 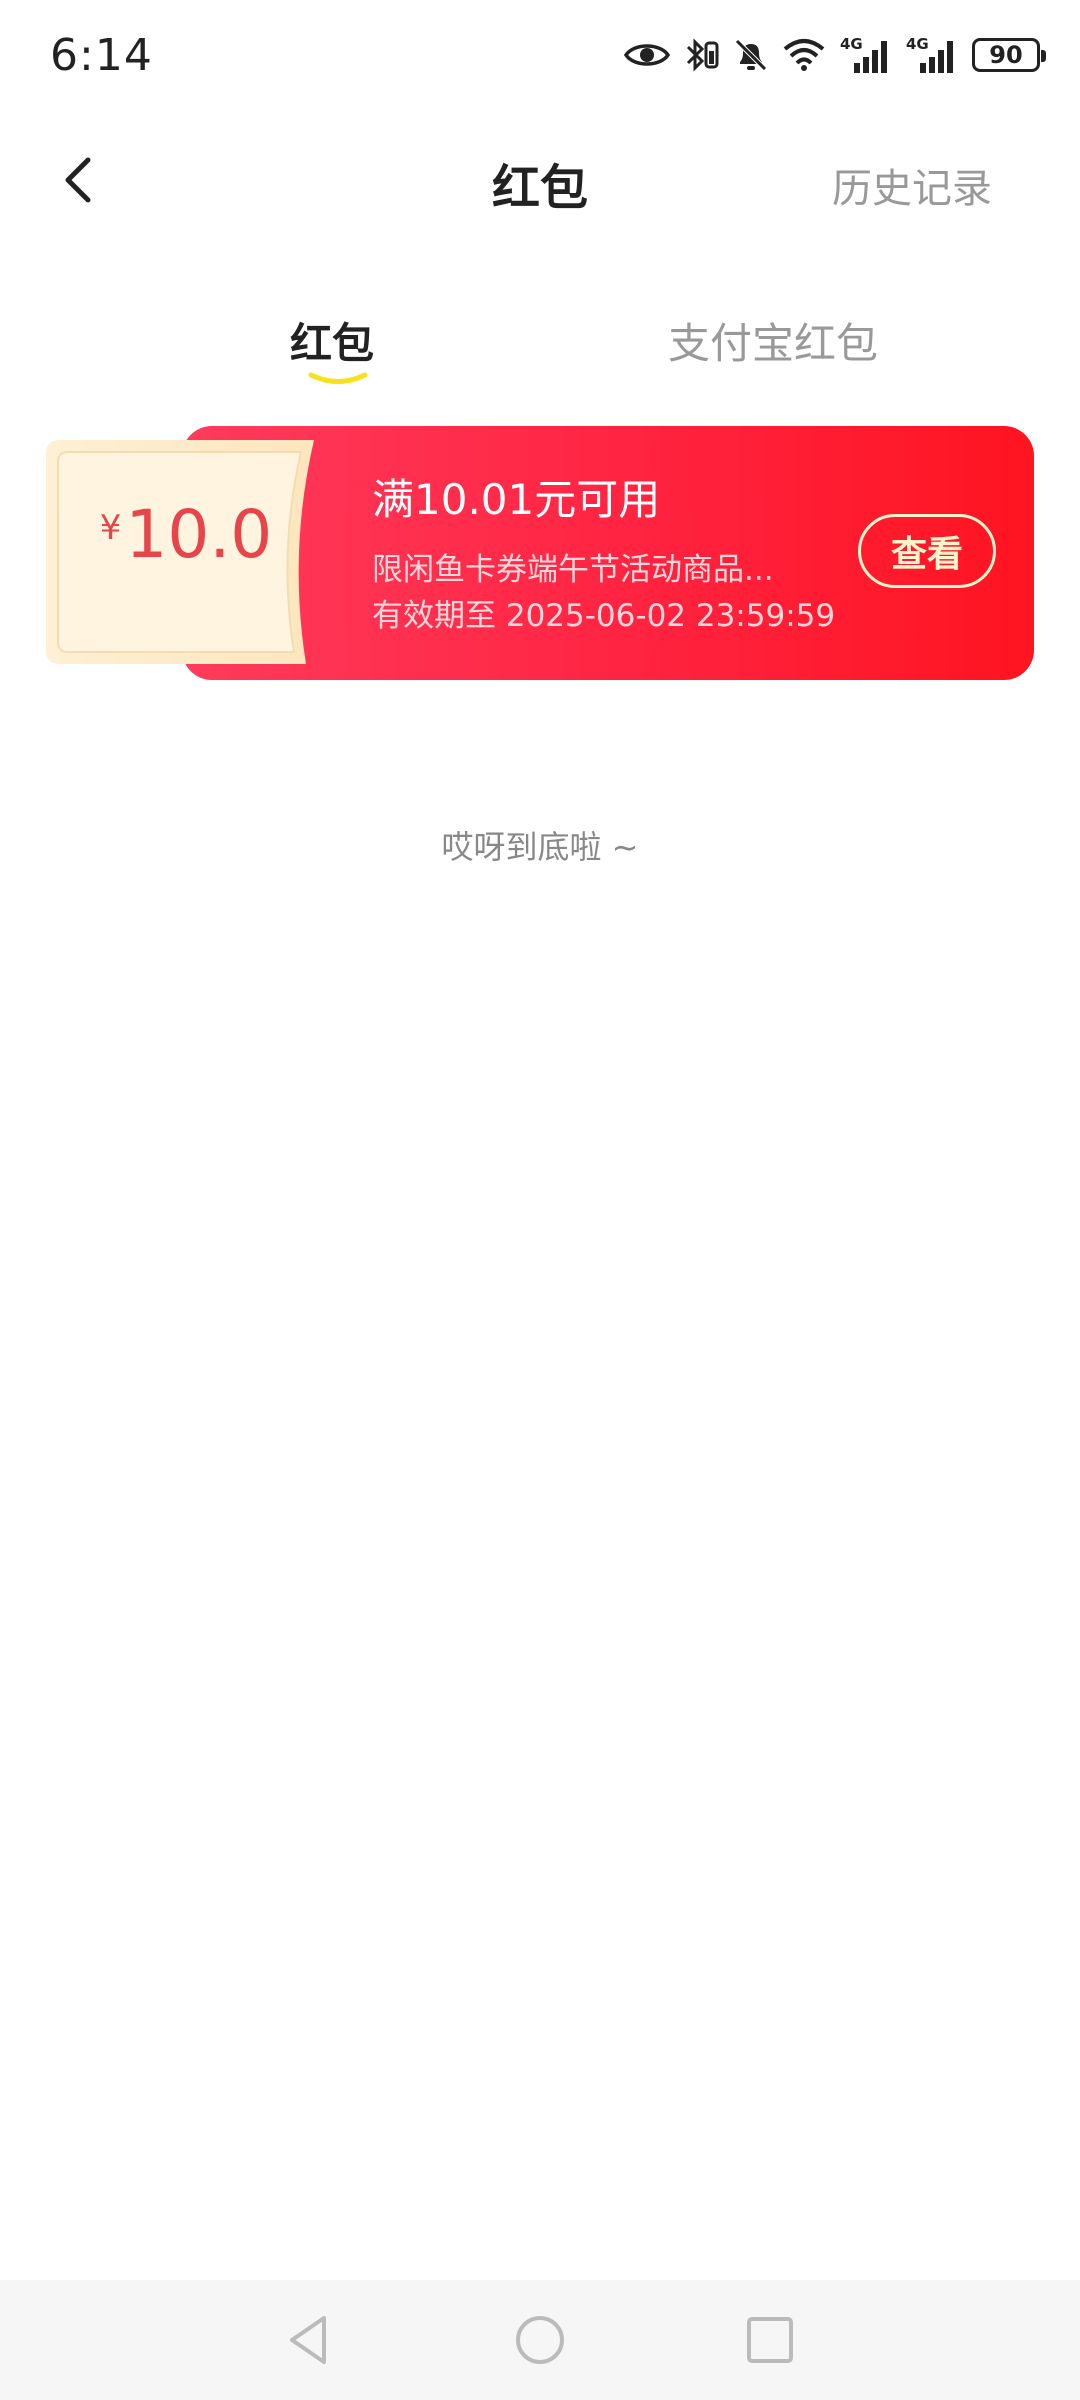 What do you see at coordinates (702, 55) in the screenshot?
I see `bluetooth-icon` at bounding box center [702, 55].